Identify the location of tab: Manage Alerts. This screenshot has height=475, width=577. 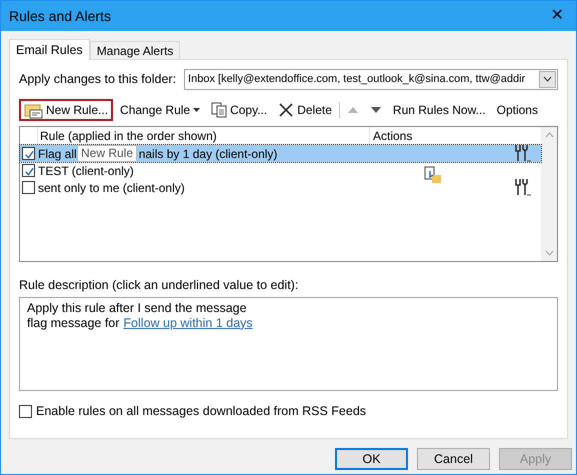
(135, 50).